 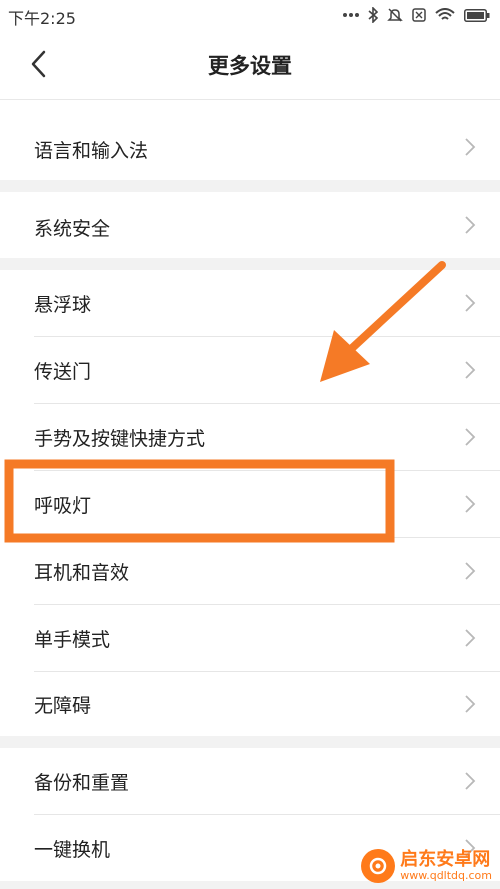 What do you see at coordinates (72, 640) in the screenshot?
I see `setting-label: 单手模式` at bounding box center [72, 640].